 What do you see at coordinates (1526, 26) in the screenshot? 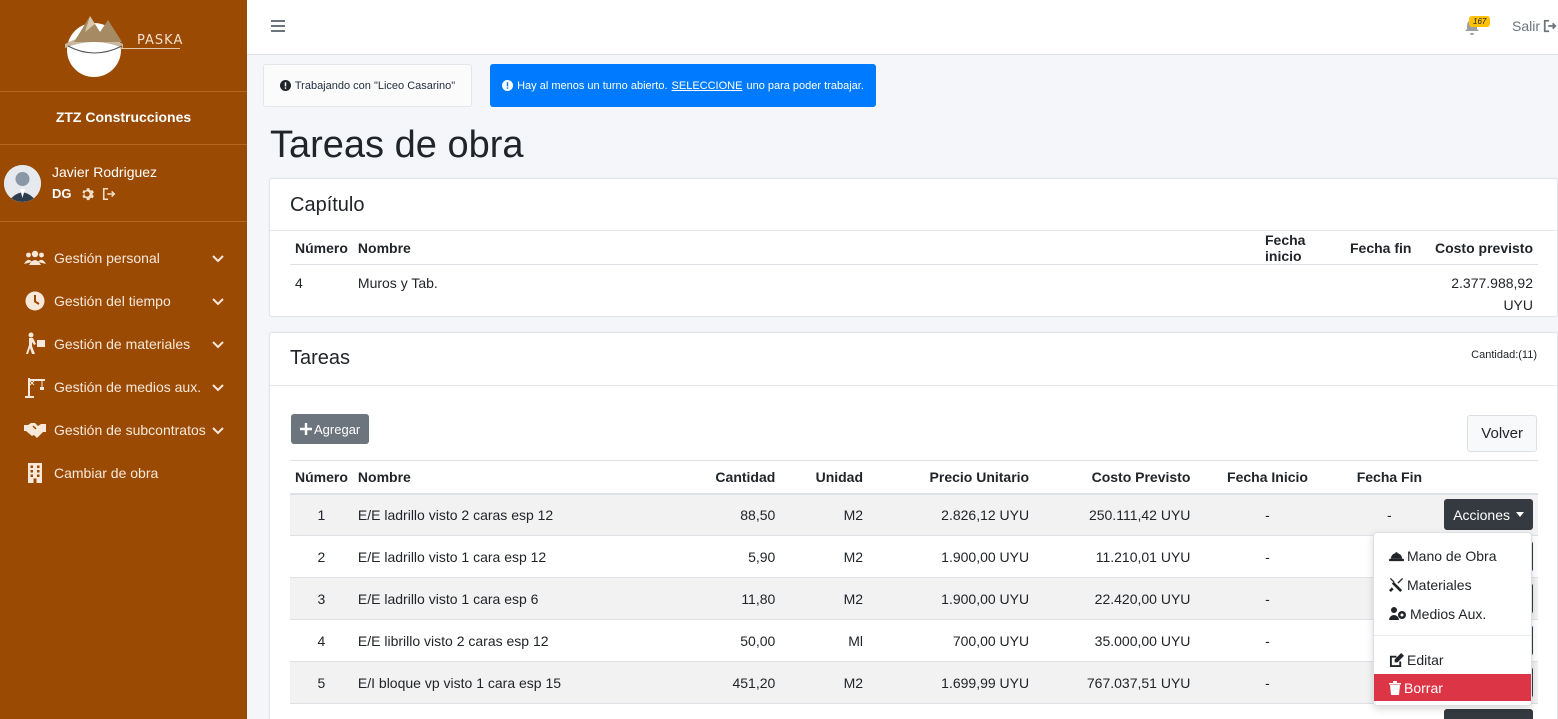
I see `logout-label: Salir` at bounding box center [1526, 26].